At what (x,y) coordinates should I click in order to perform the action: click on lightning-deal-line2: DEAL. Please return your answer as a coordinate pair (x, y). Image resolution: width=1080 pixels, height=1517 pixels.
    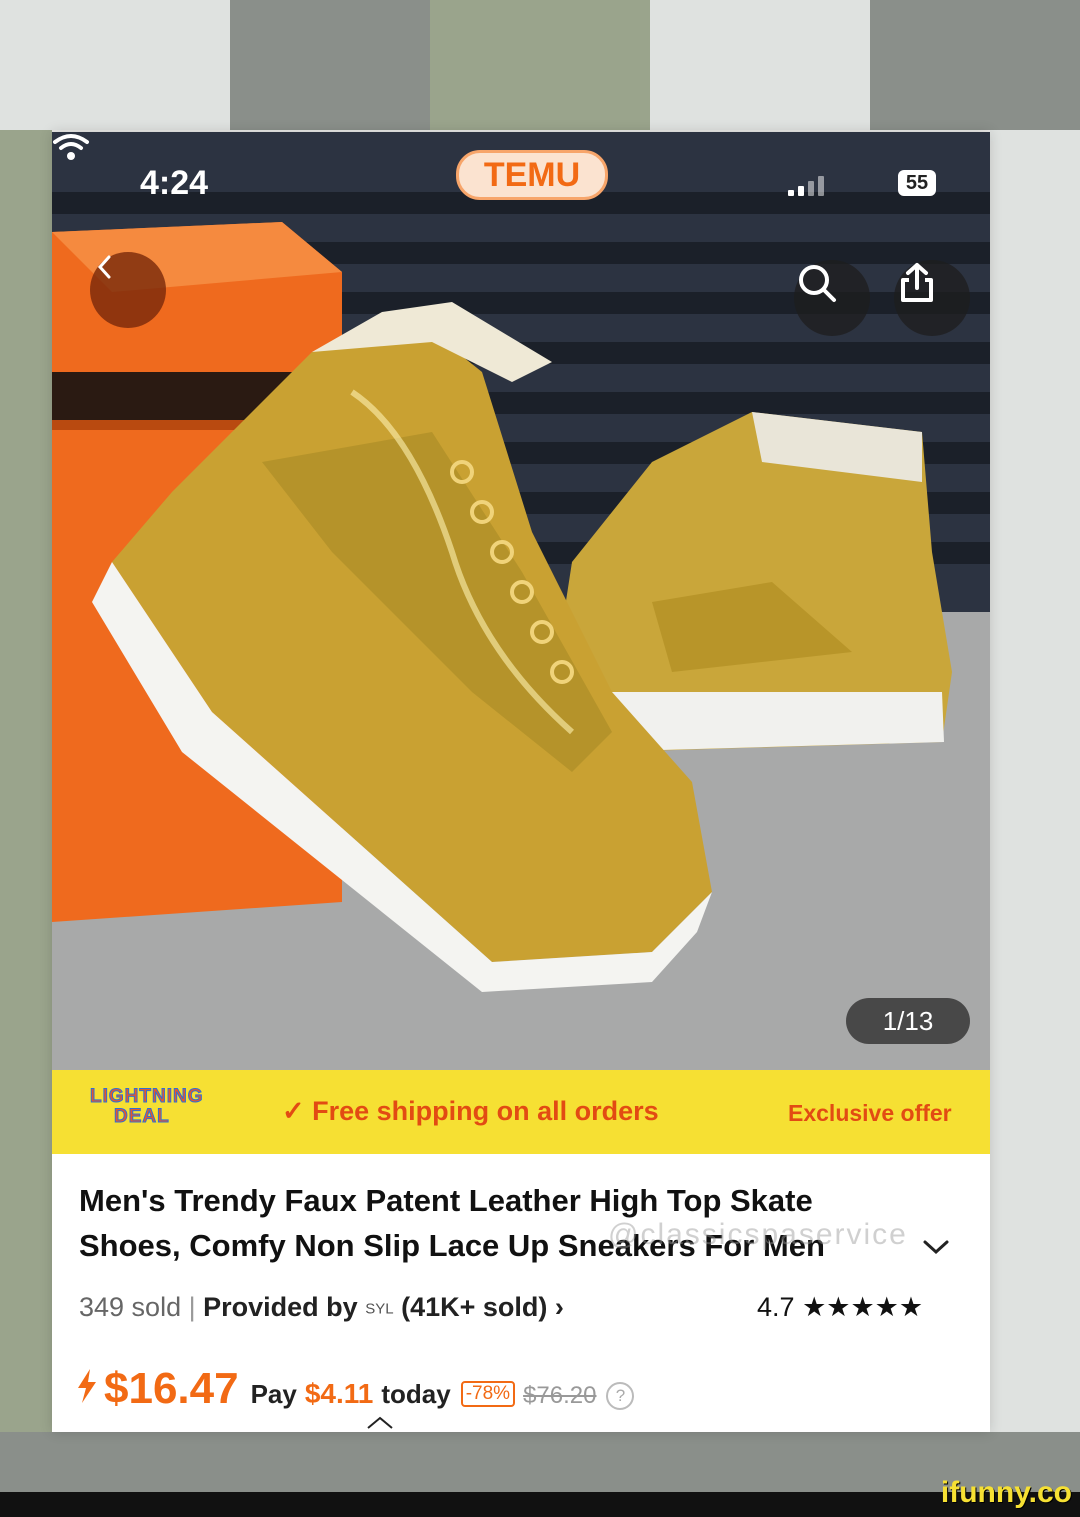
    Looking at the image, I should click on (142, 1117).